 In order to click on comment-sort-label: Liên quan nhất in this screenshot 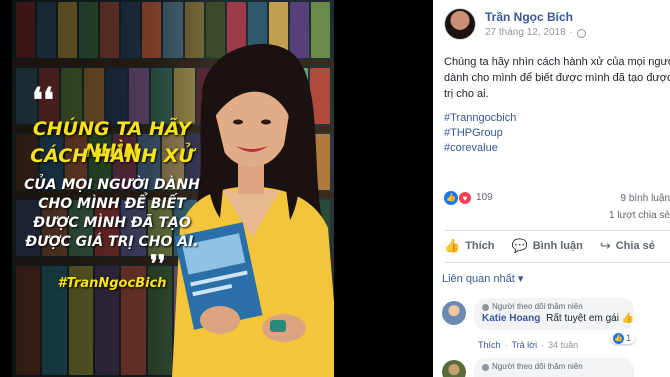, I will do `click(478, 279)`.